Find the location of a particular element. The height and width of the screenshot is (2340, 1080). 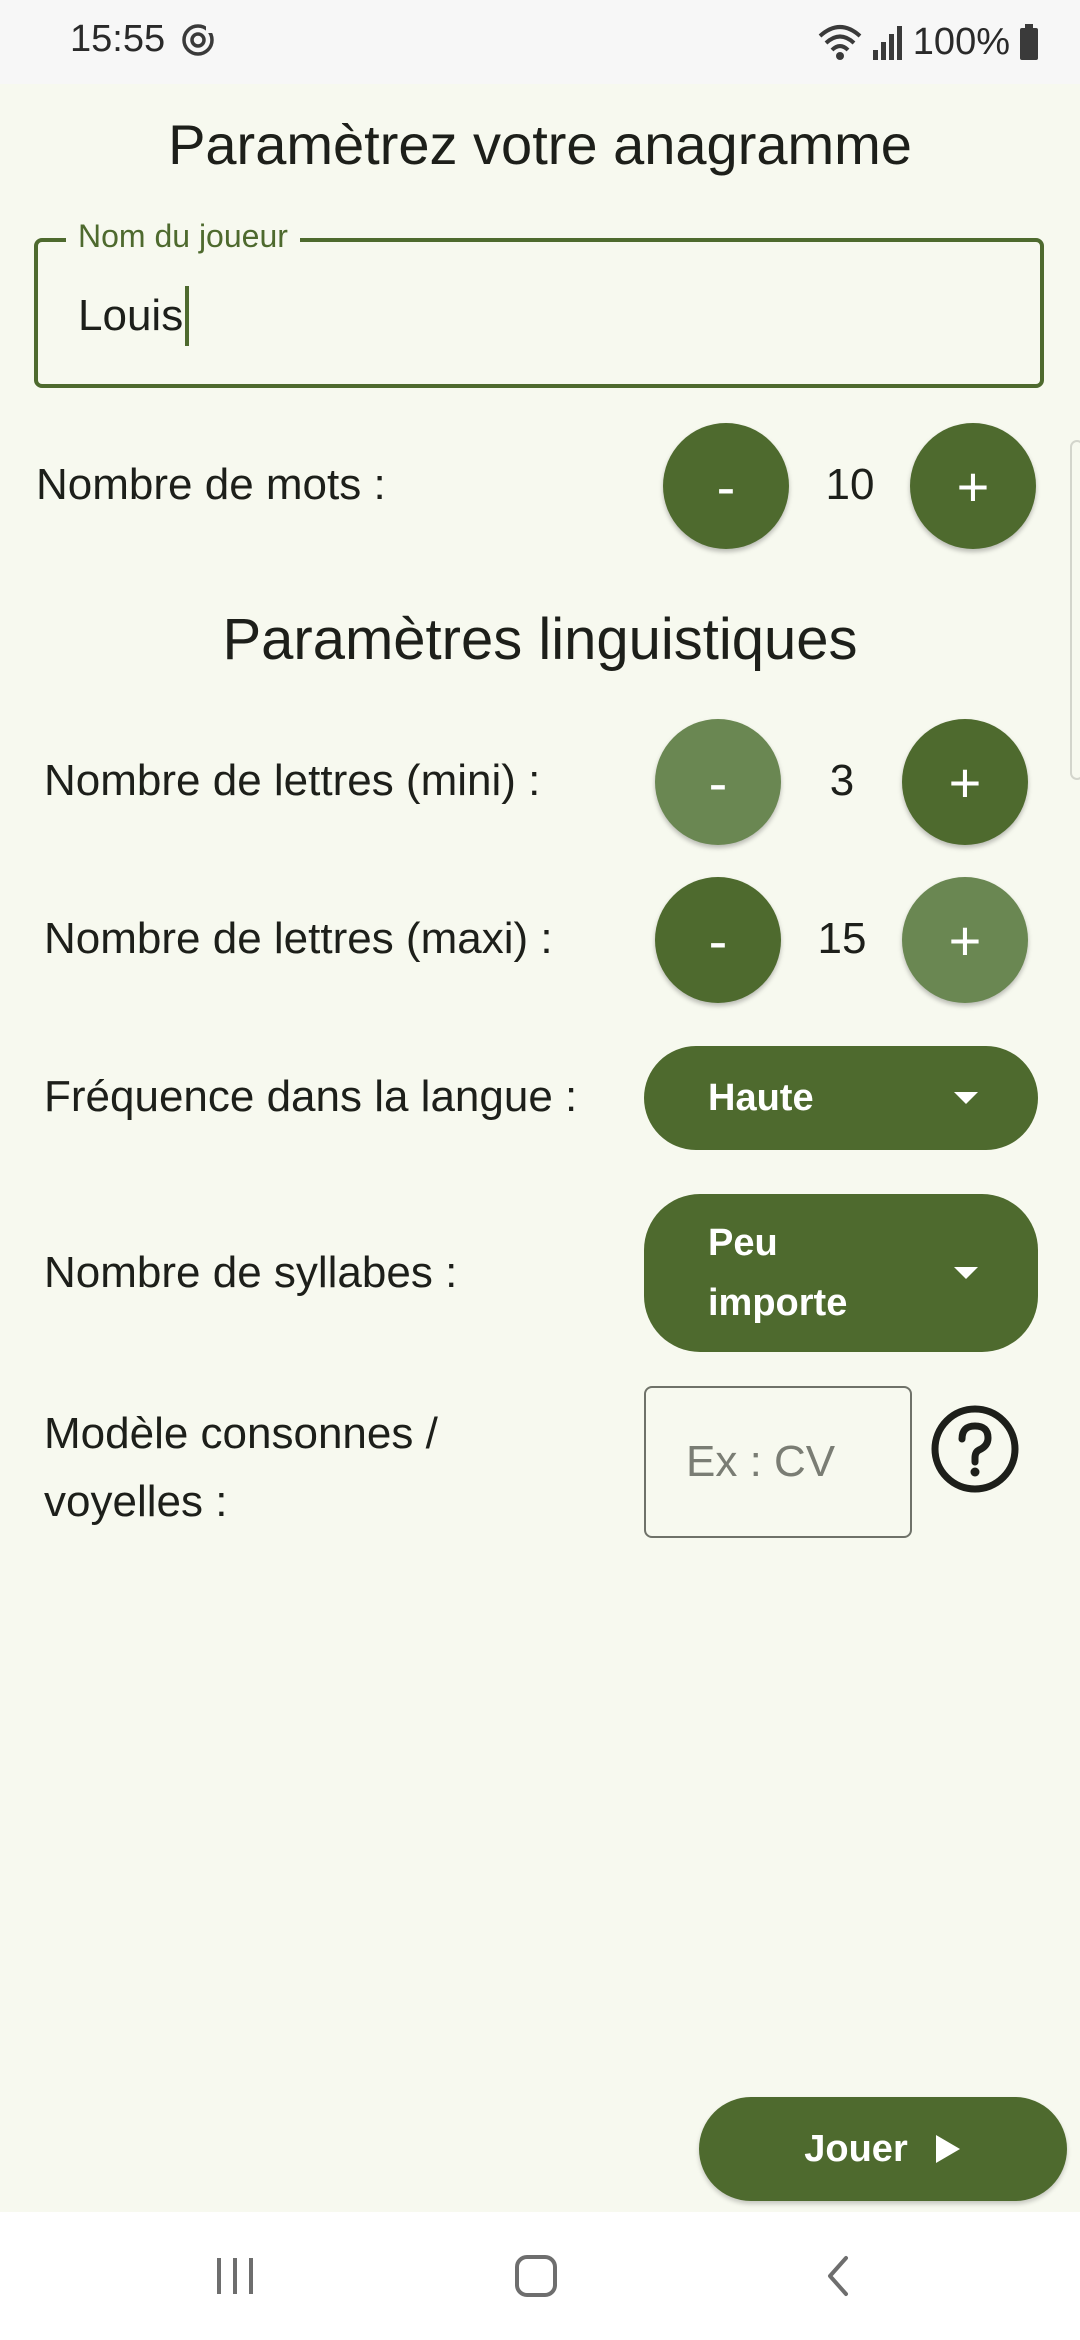

max-letters-label: Nombre de lettres (maxi) : is located at coordinates (298, 938).